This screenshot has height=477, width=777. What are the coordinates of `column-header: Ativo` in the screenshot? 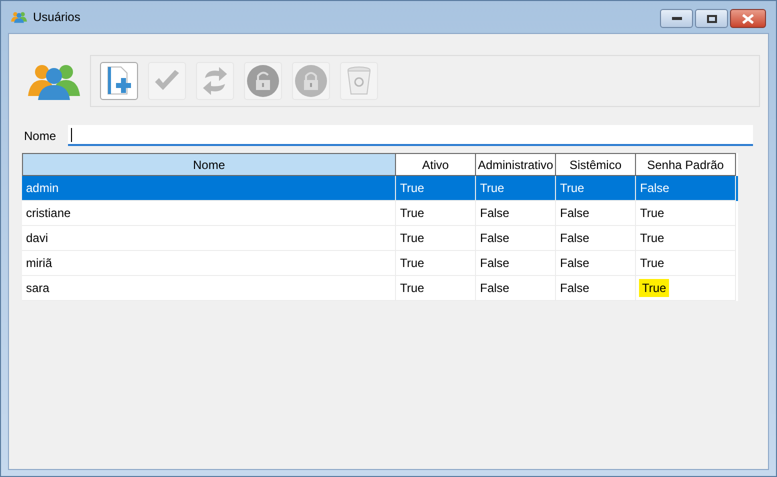 It's located at (436, 164).